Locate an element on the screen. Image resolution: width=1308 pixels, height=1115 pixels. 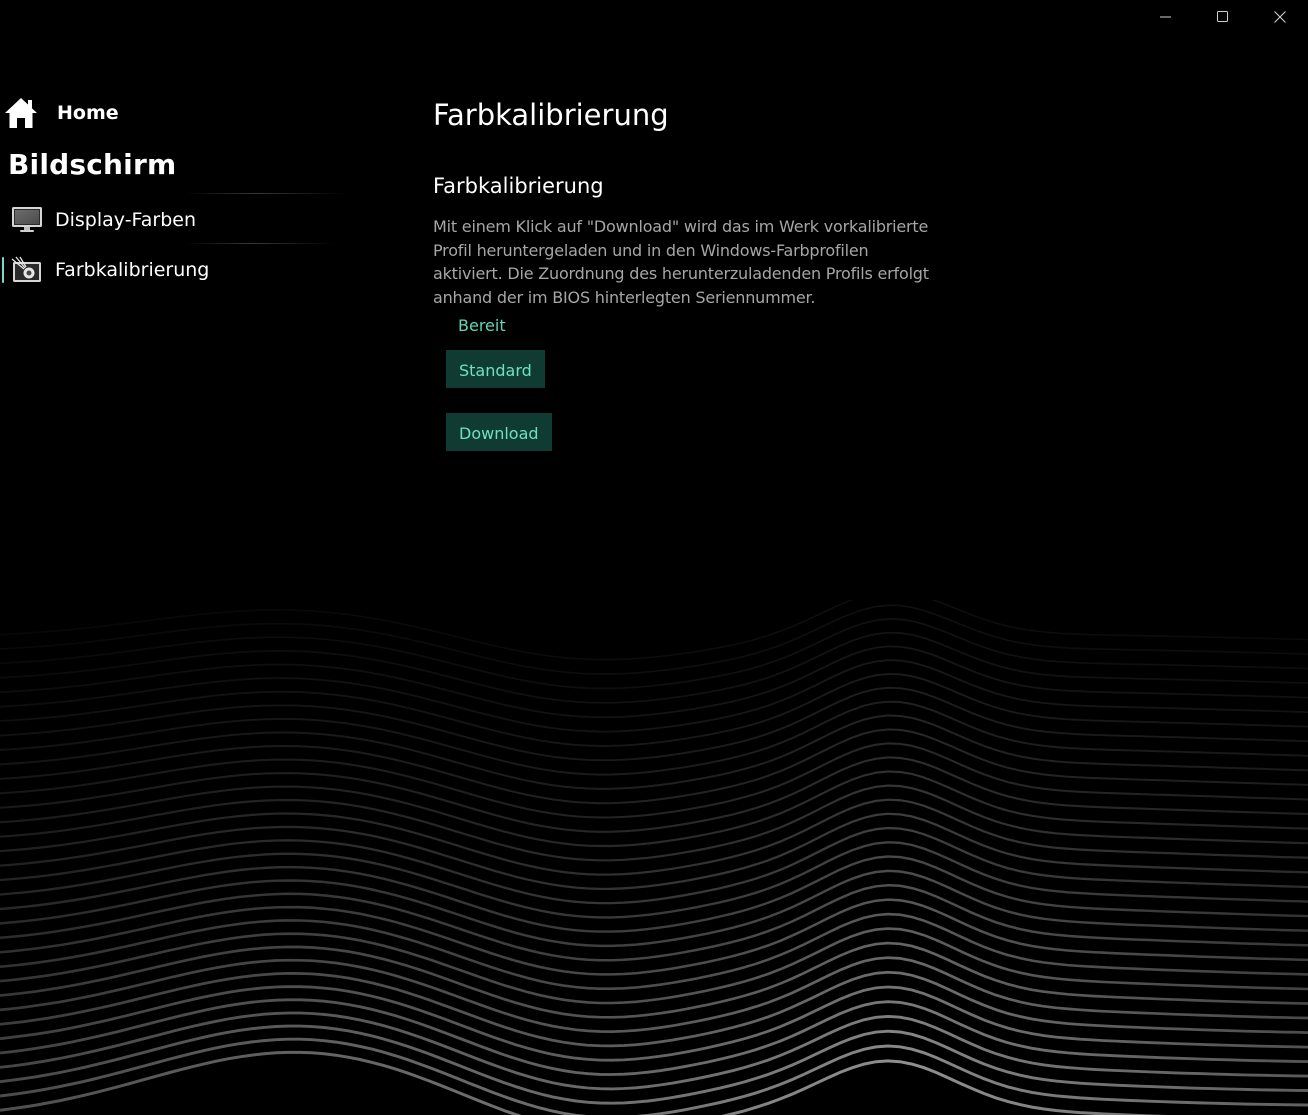
section-title: Bildschirm is located at coordinates (92, 164).